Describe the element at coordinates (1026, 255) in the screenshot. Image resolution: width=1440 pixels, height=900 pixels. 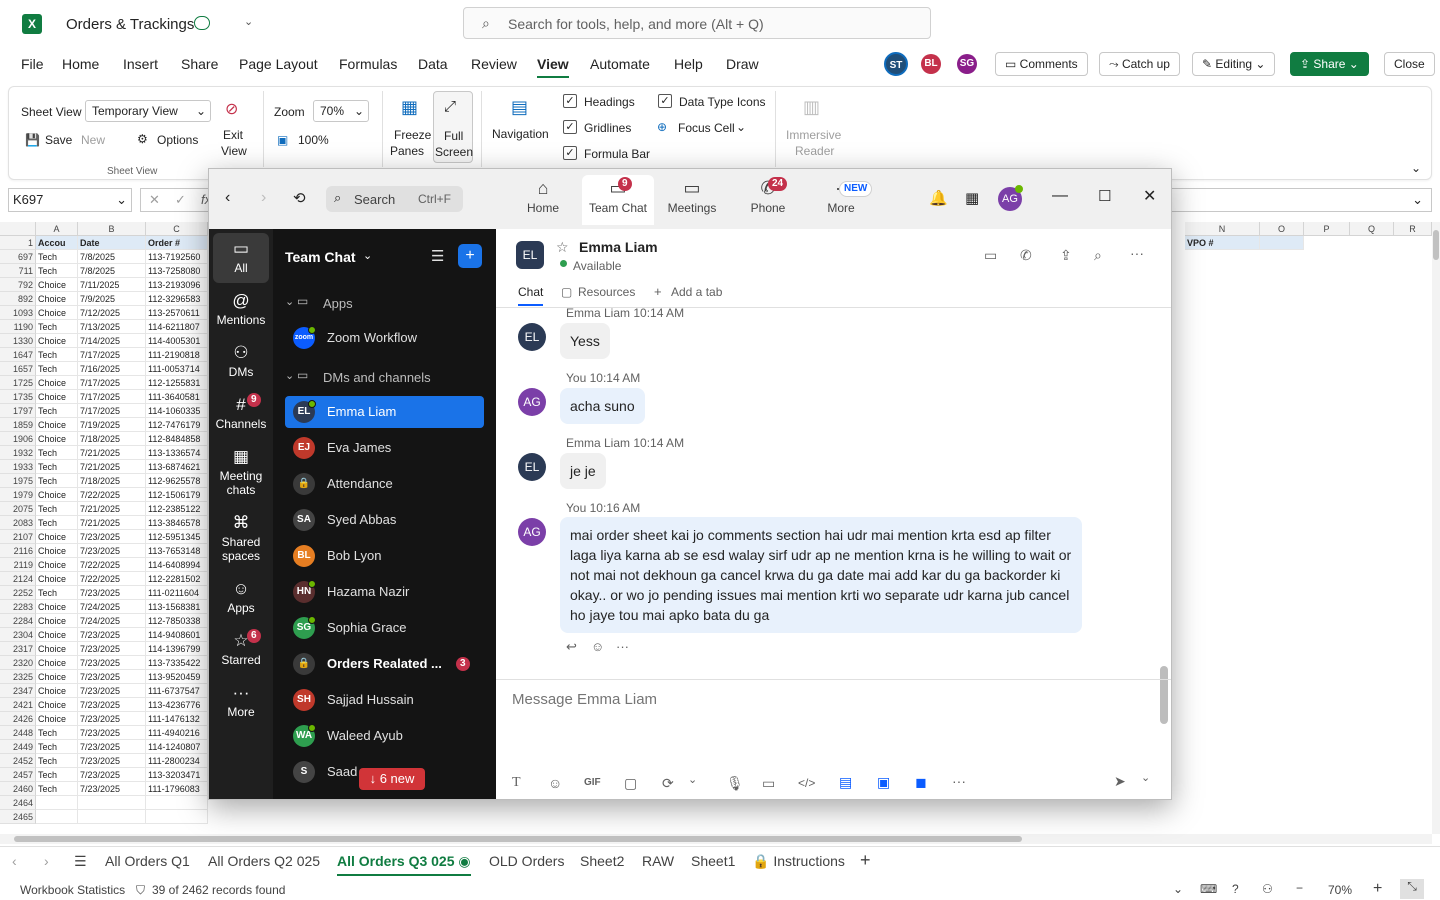
I see `phone-icon: ✆` at that location.